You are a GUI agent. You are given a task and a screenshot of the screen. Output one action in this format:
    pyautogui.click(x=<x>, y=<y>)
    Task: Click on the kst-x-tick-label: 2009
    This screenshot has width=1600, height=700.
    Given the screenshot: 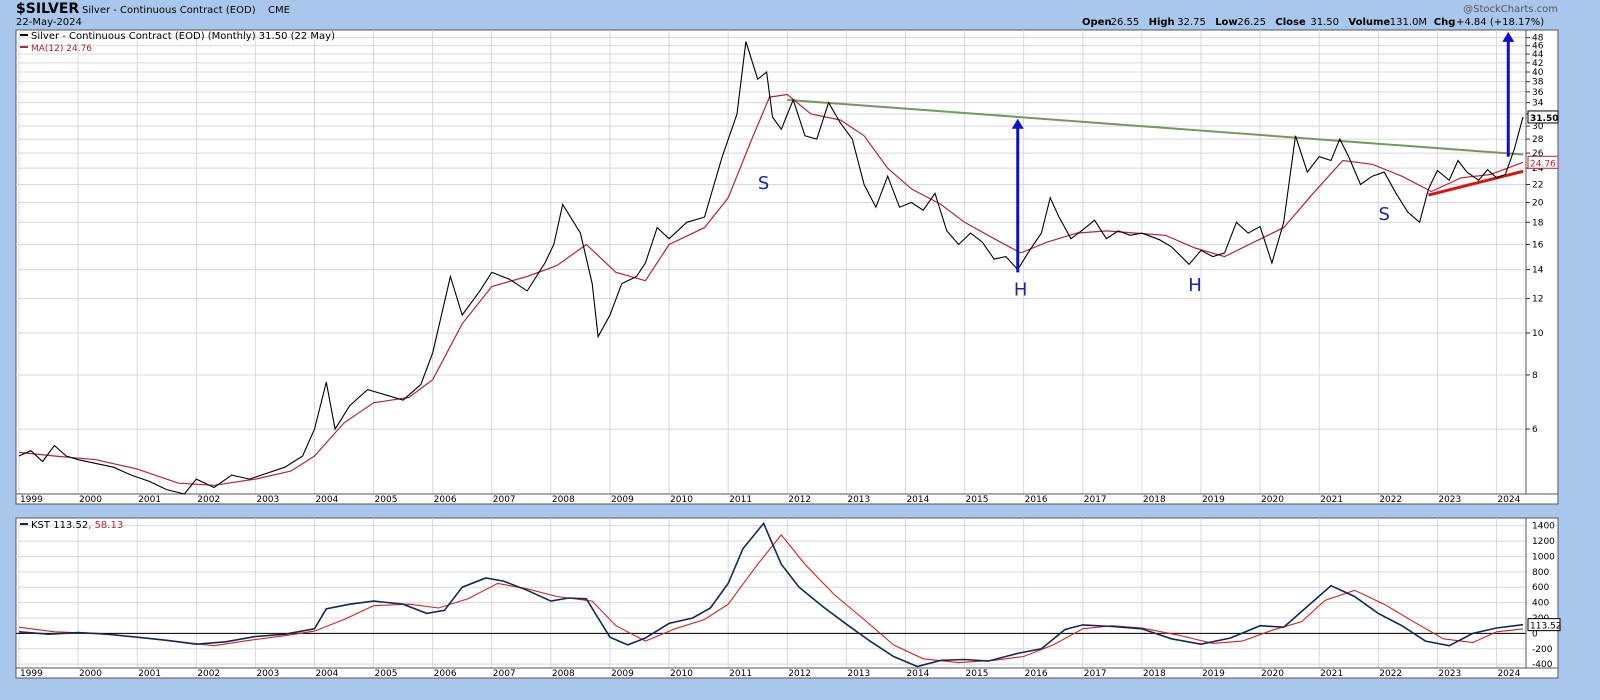 What is the action you would take?
    pyautogui.click(x=622, y=674)
    